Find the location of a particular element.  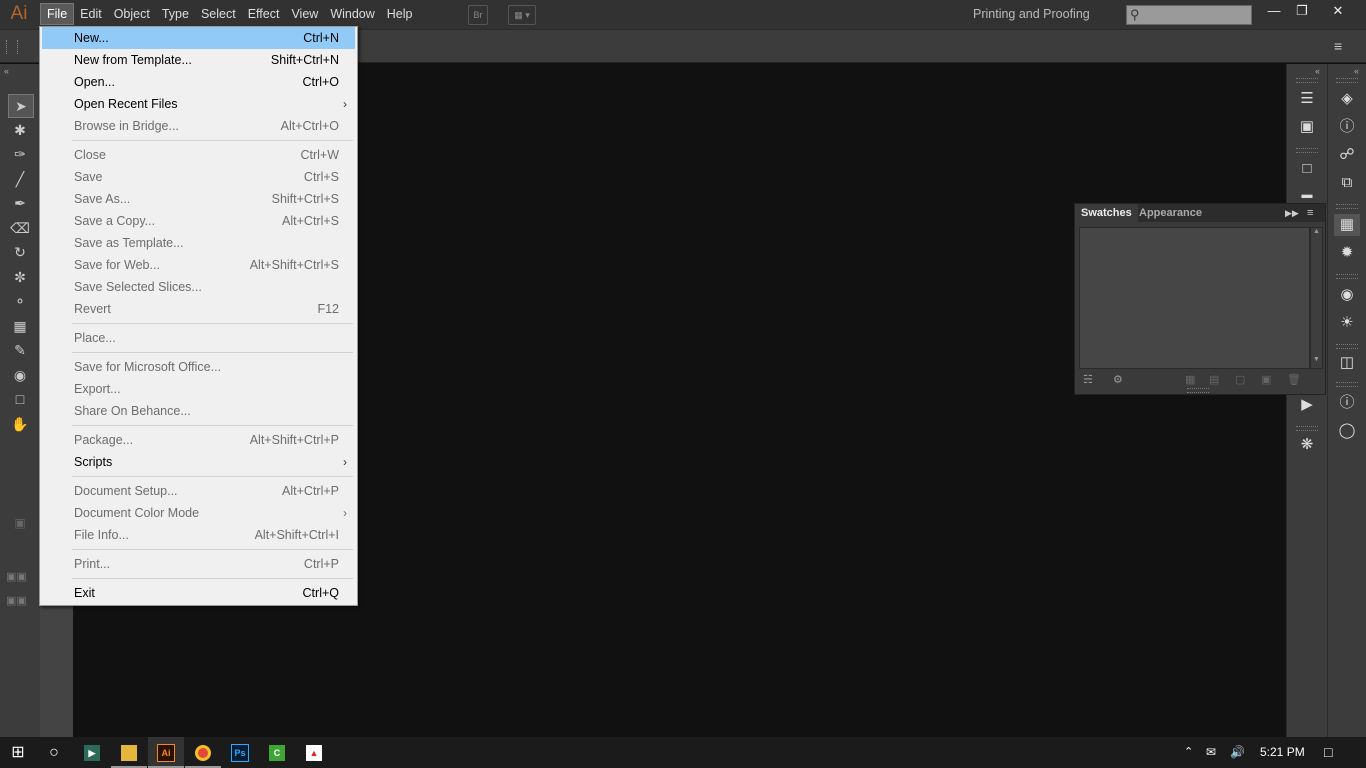

brushes-icon: ✹ is located at coordinates (1347, 253).